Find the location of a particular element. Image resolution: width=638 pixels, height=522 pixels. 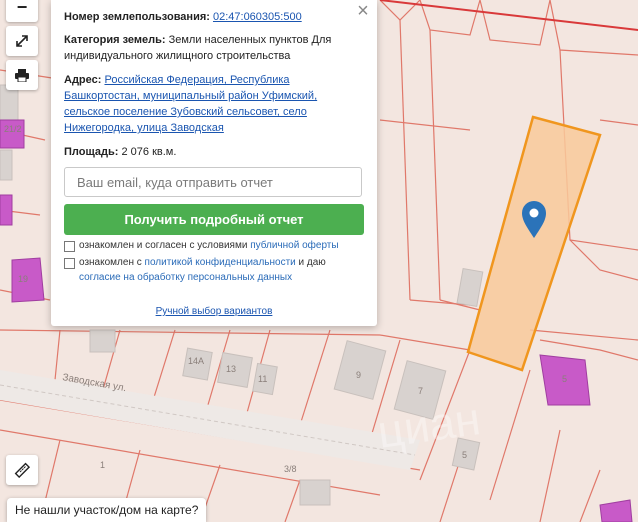

not-found-prompt: Не нашли участок/дом на карте? is located at coordinates (107, 510).